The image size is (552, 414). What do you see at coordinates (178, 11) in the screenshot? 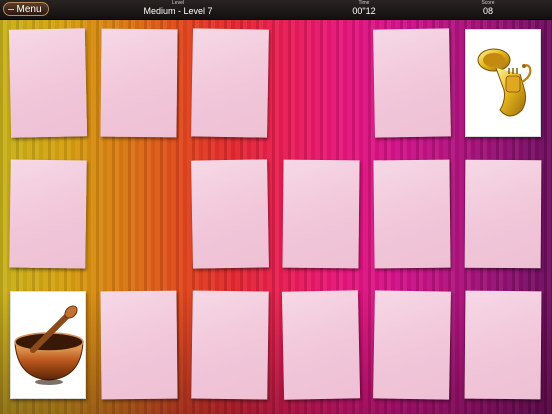
I see `level-value: Medium - Level 7` at bounding box center [178, 11].